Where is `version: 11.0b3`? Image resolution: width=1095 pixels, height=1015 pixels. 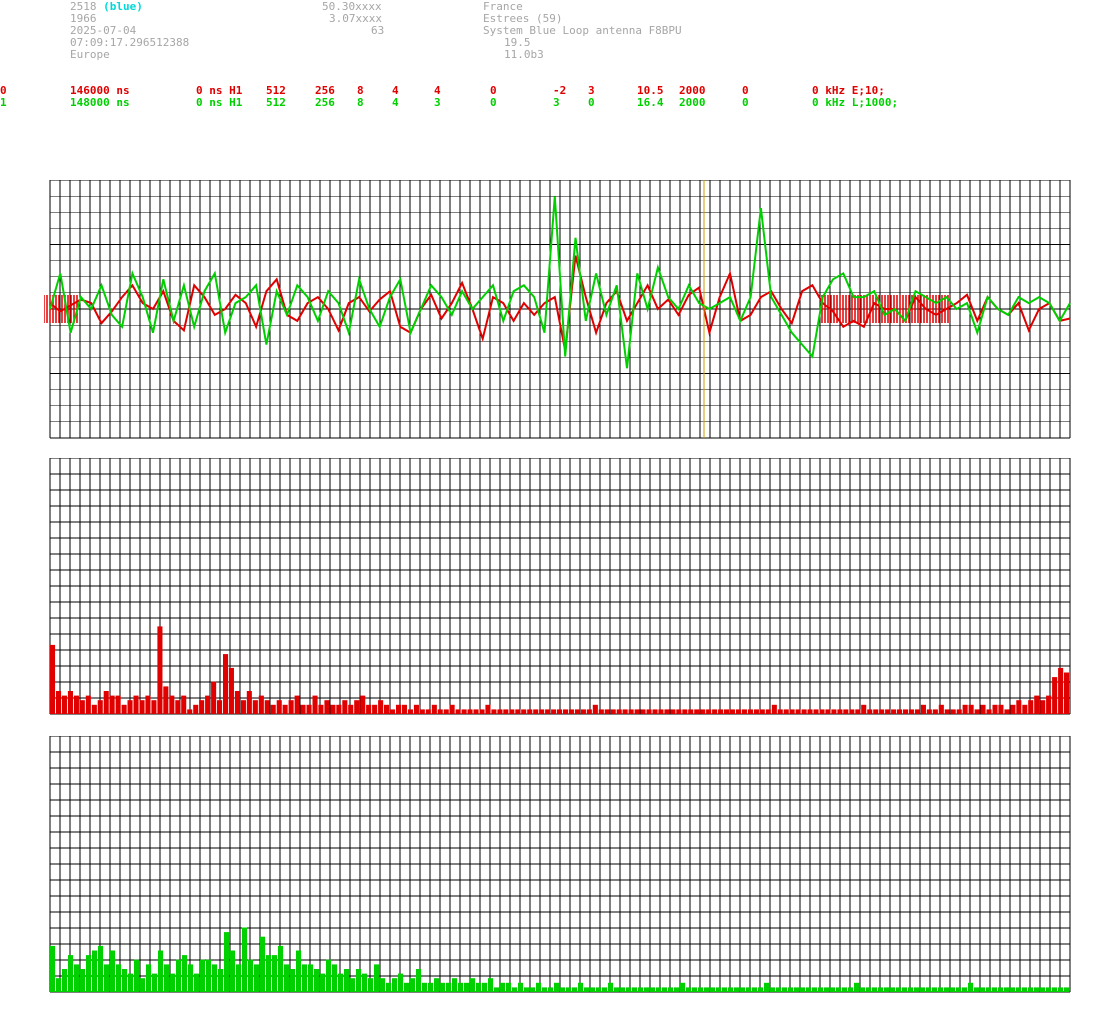 version: 11.0b3 is located at coordinates (524, 54).